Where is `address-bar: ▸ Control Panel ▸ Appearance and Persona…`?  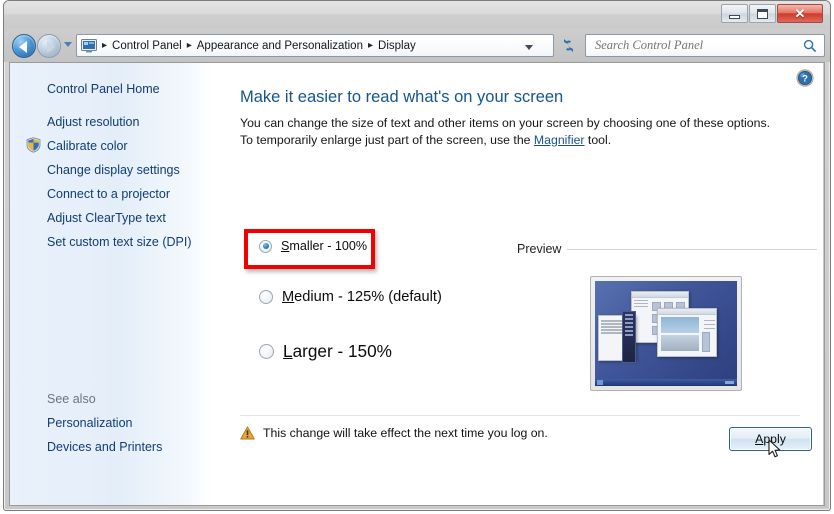
address-bar: ▸ Control Panel ▸ Appearance and Persona… is located at coordinates (315, 45).